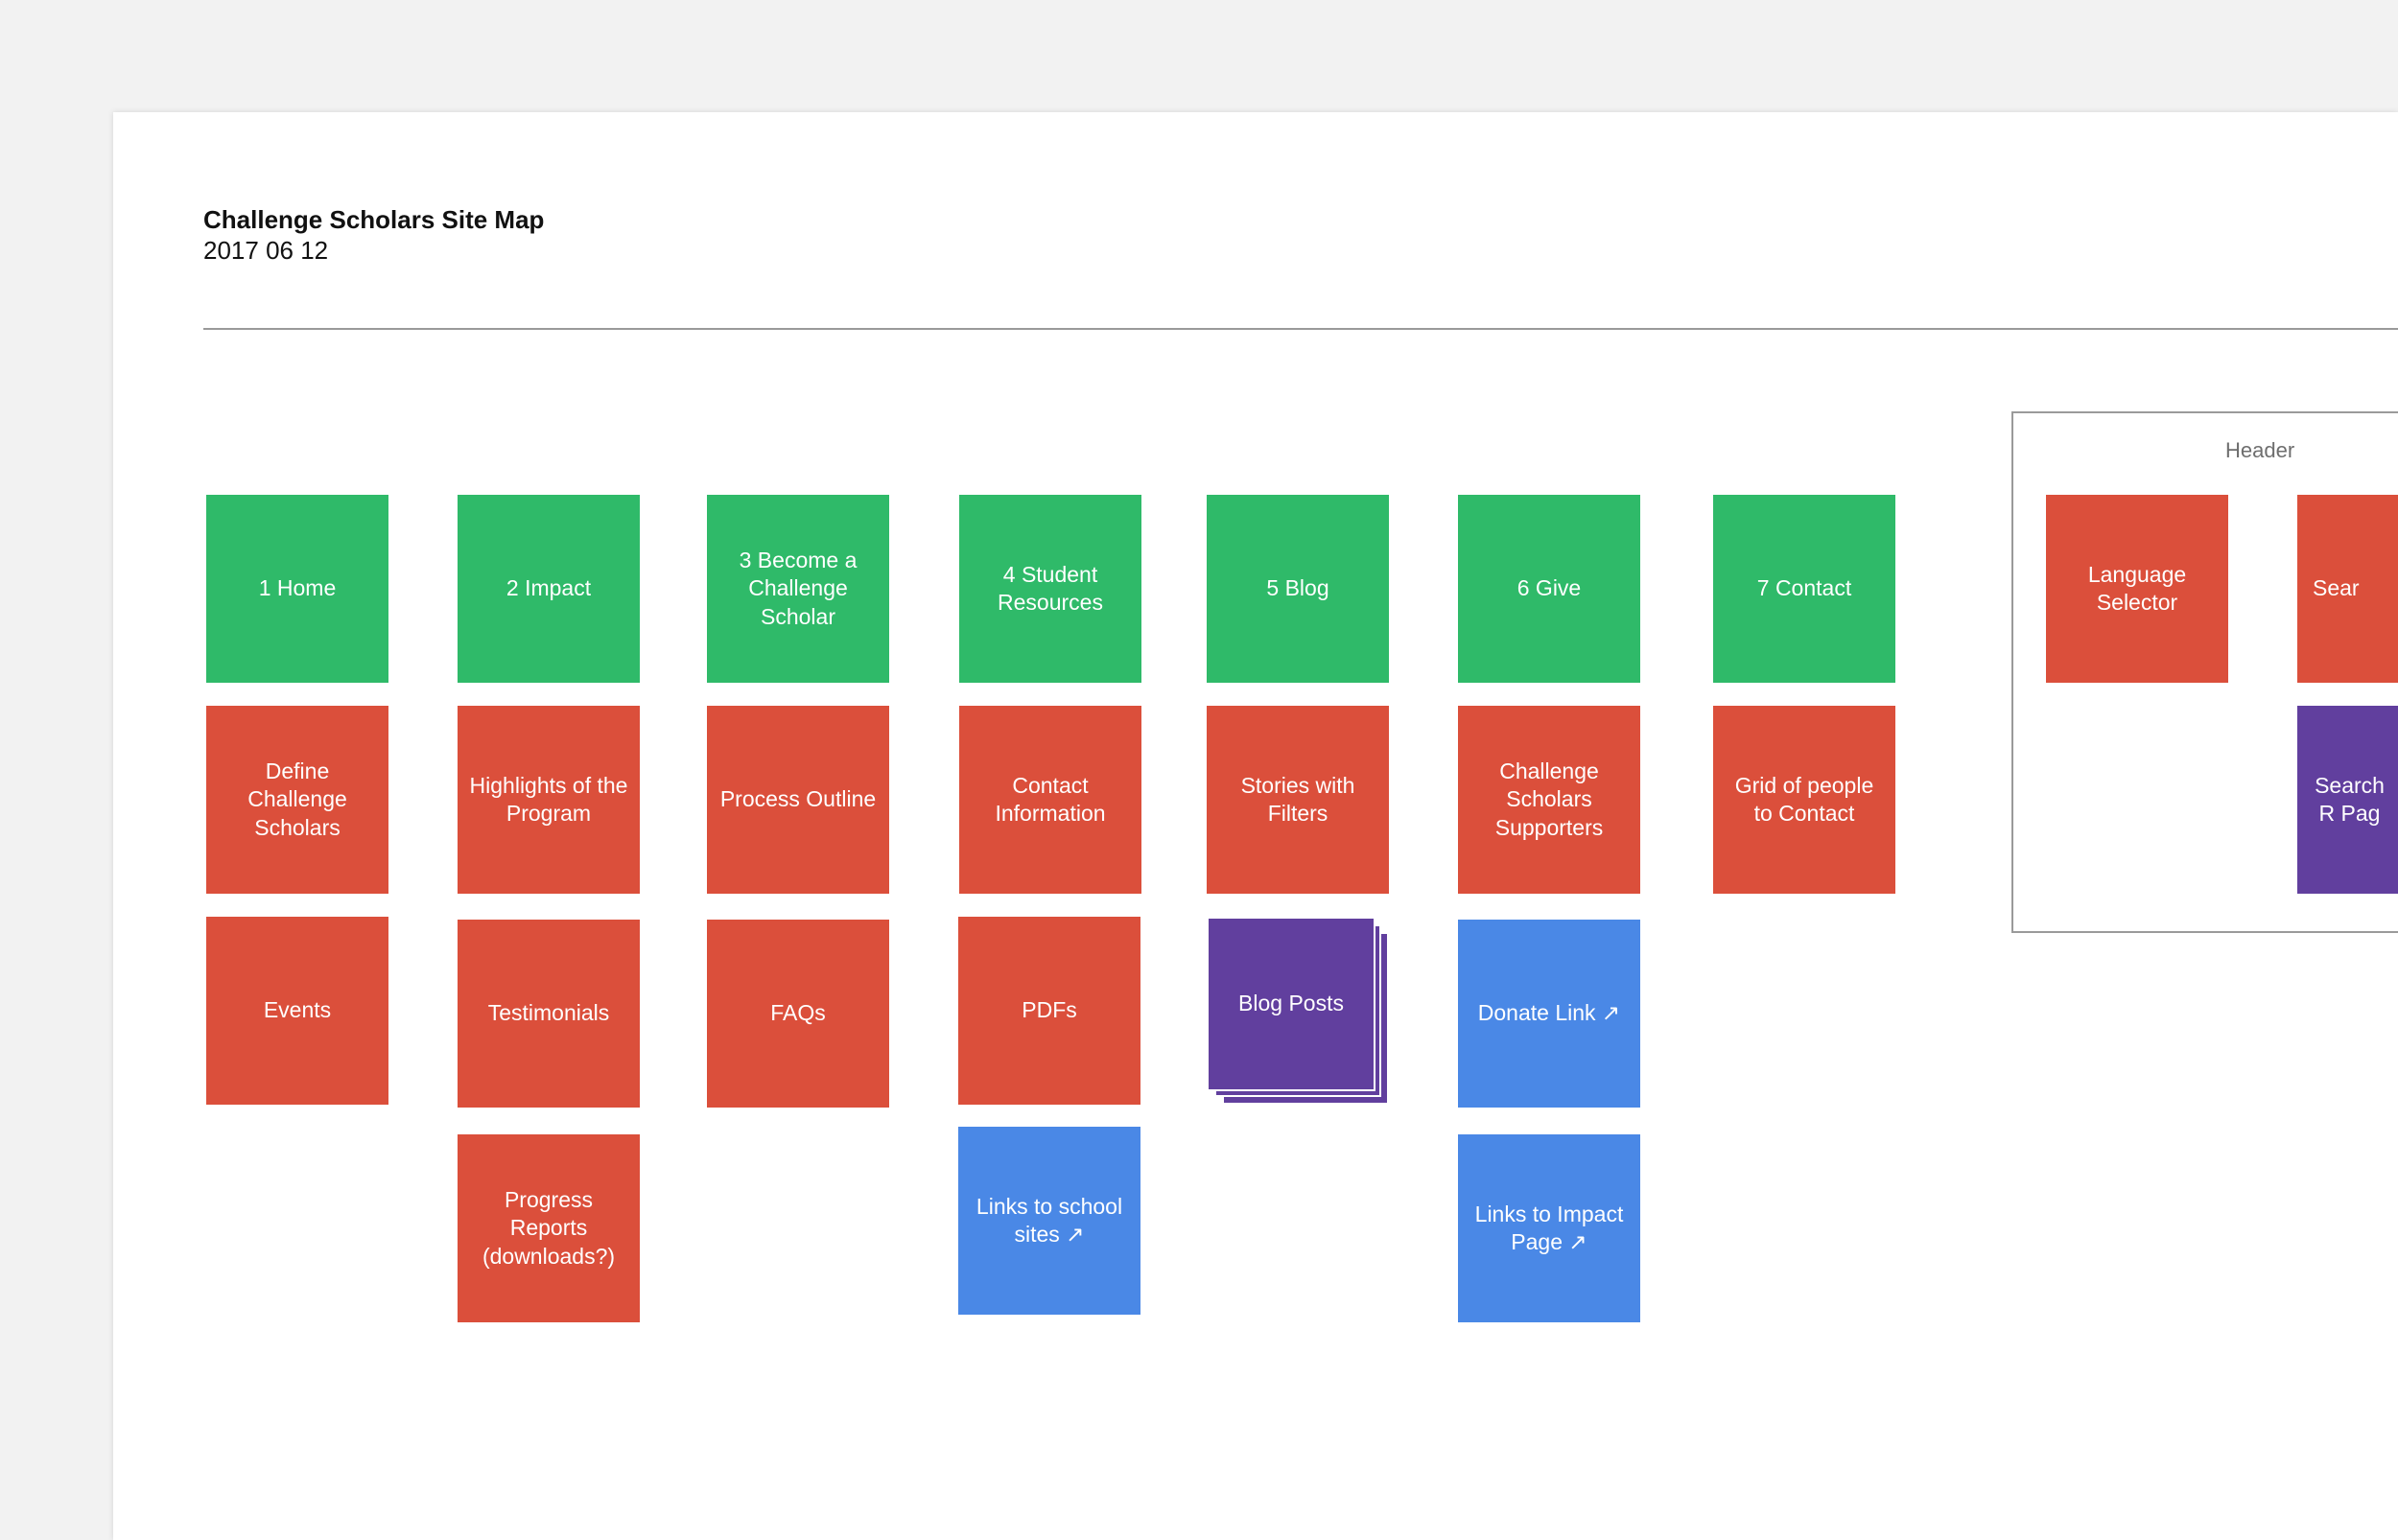  Describe the element at coordinates (1049, 1011) in the screenshot. I see `node-pdfs: PDFs` at that location.